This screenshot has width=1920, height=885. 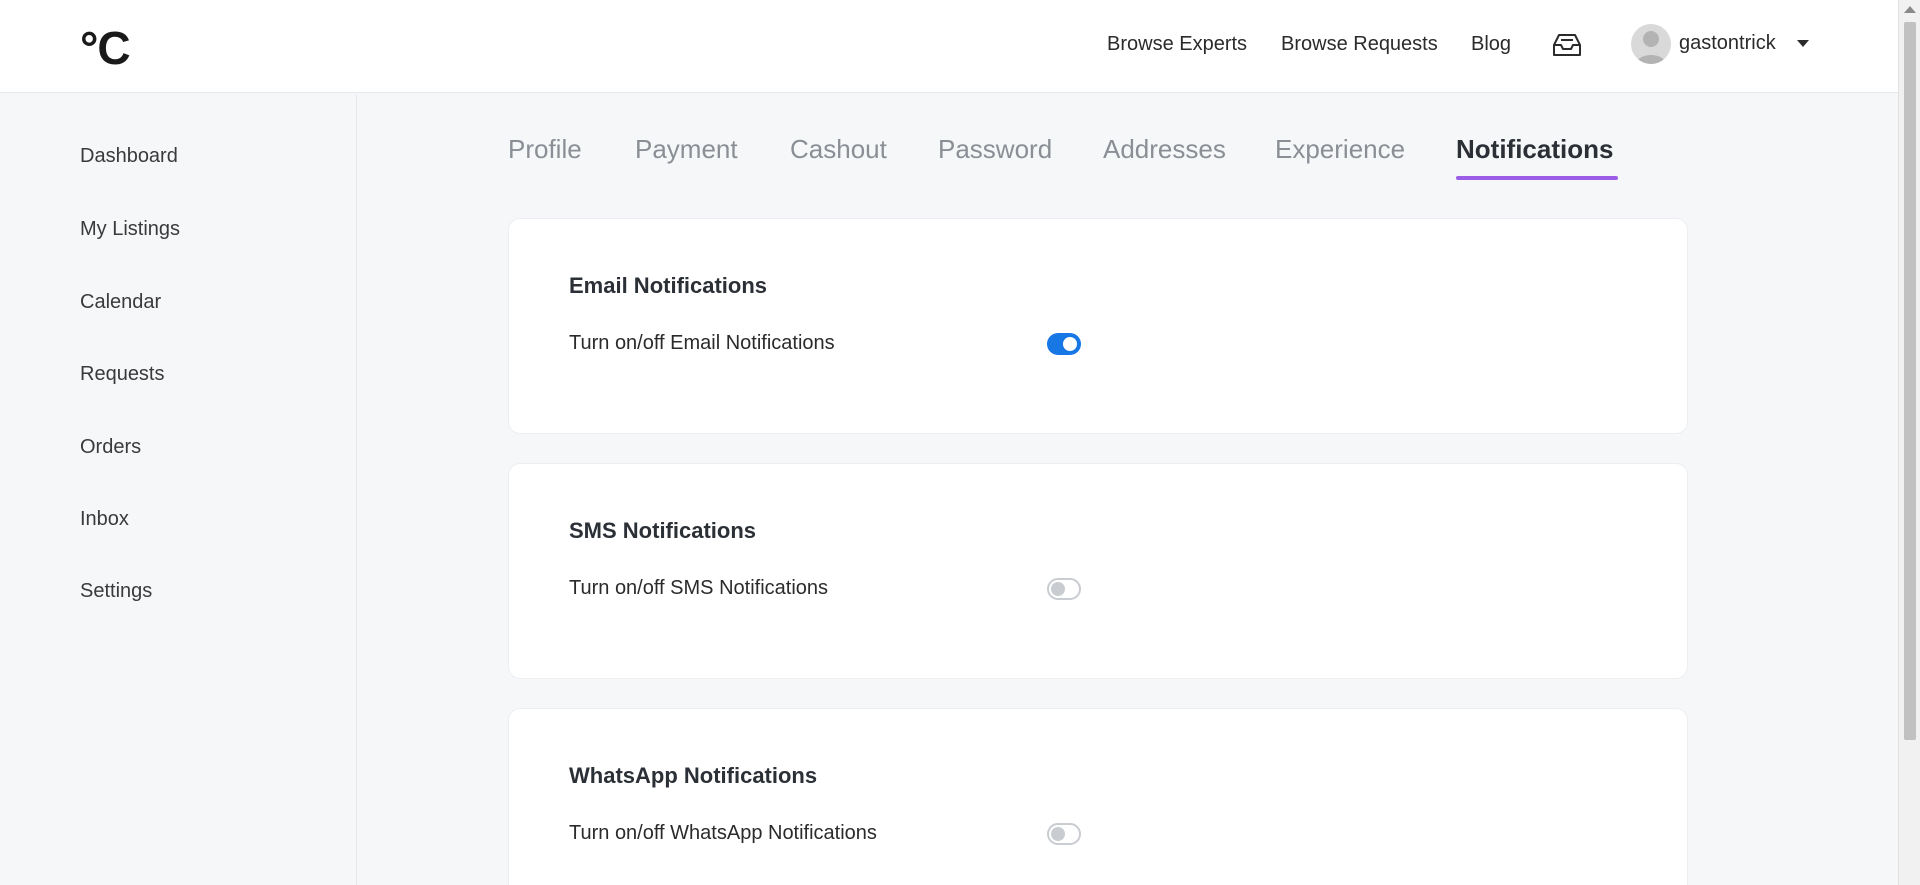 What do you see at coordinates (1567, 45) in the screenshot?
I see `inbox-tray-icon` at bounding box center [1567, 45].